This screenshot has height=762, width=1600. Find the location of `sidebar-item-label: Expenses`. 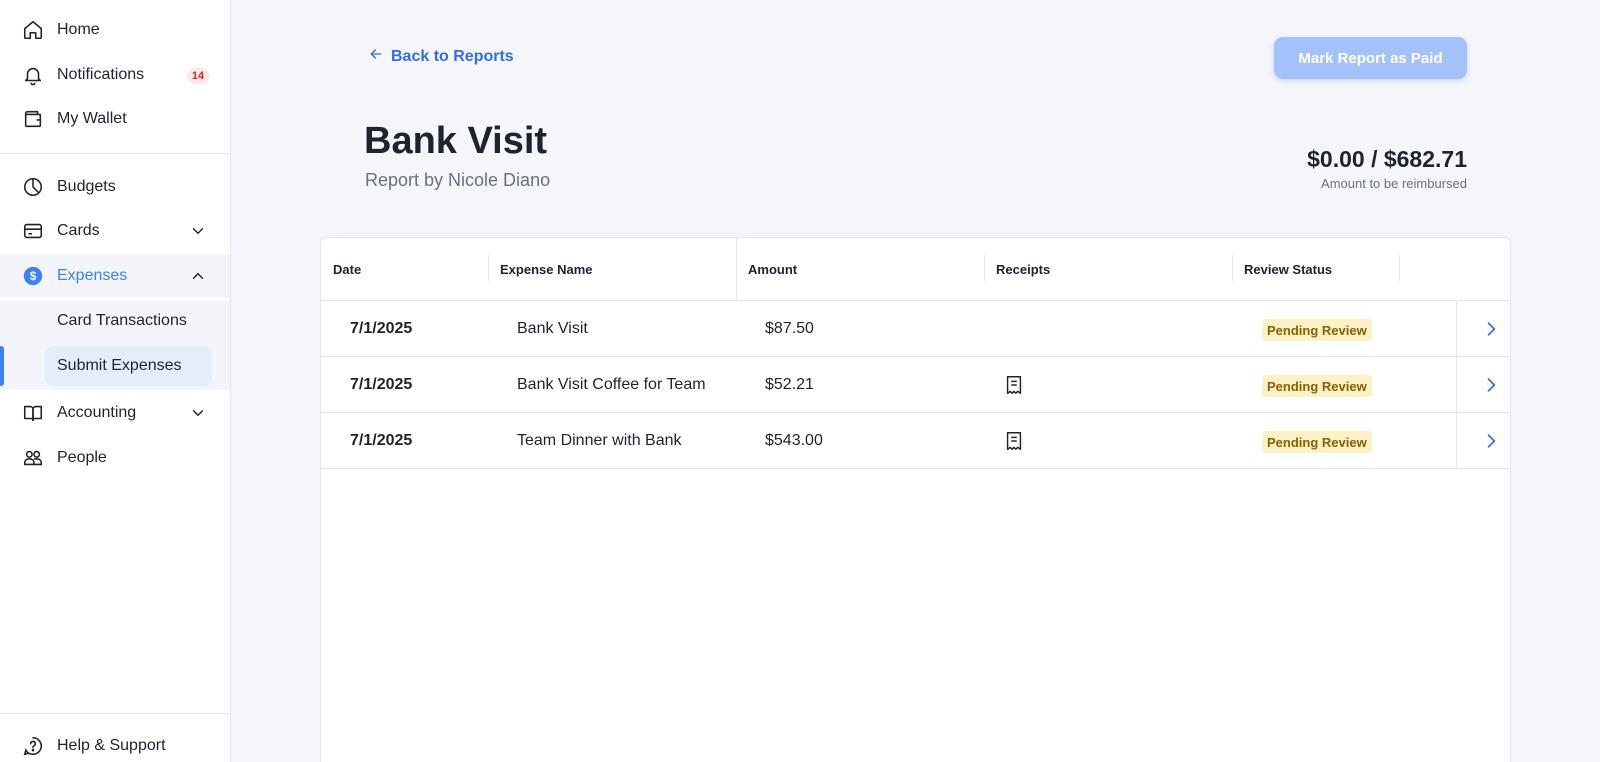

sidebar-item-label: Expenses is located at coordinates (92, 275).